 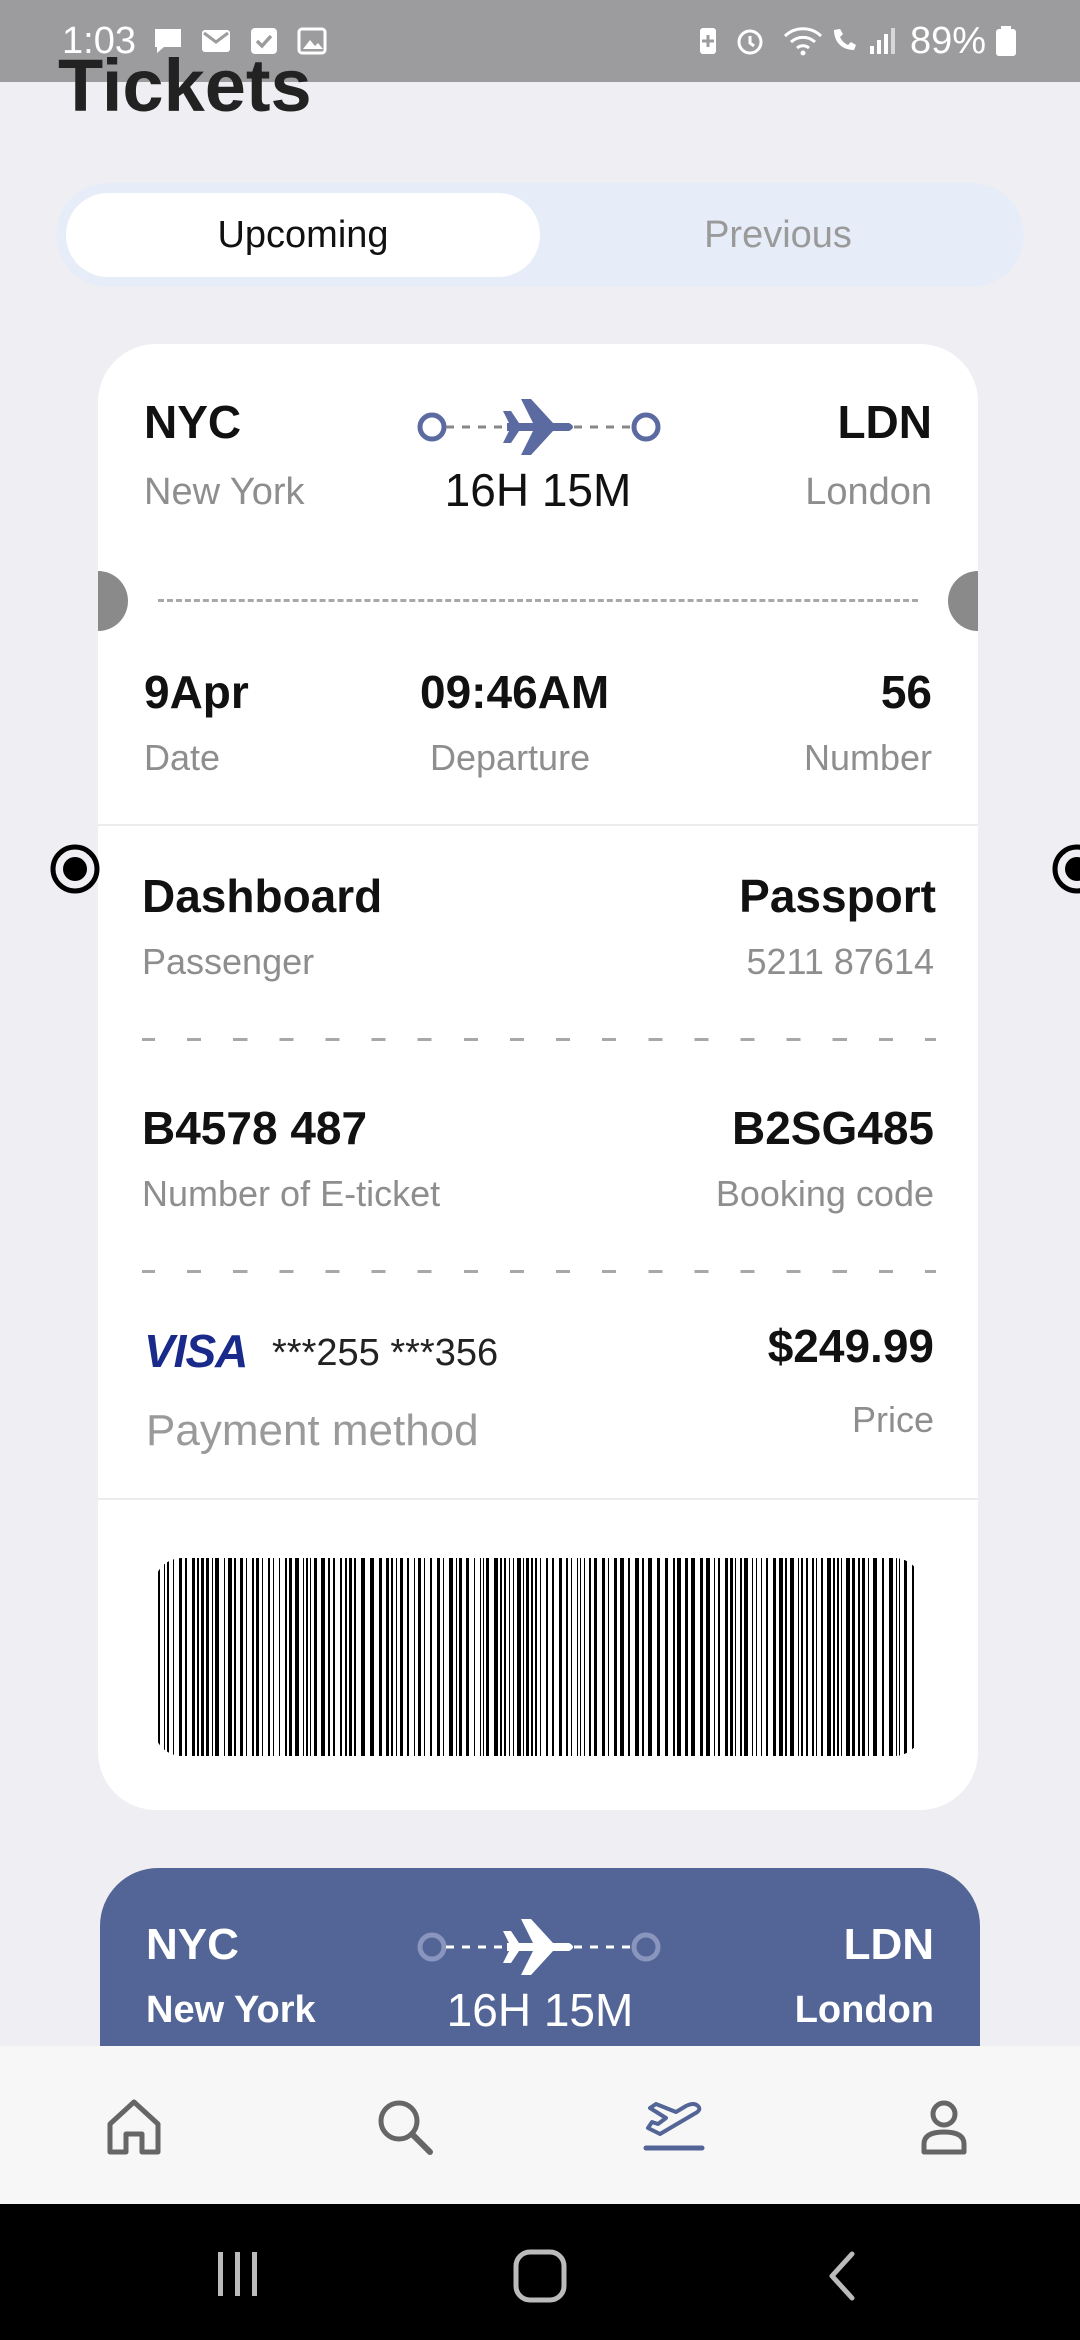 What do you see at coordinates (845, 39) in the screenshot?
I see `wifi-calling-icon` at bounding box center [845, 39].